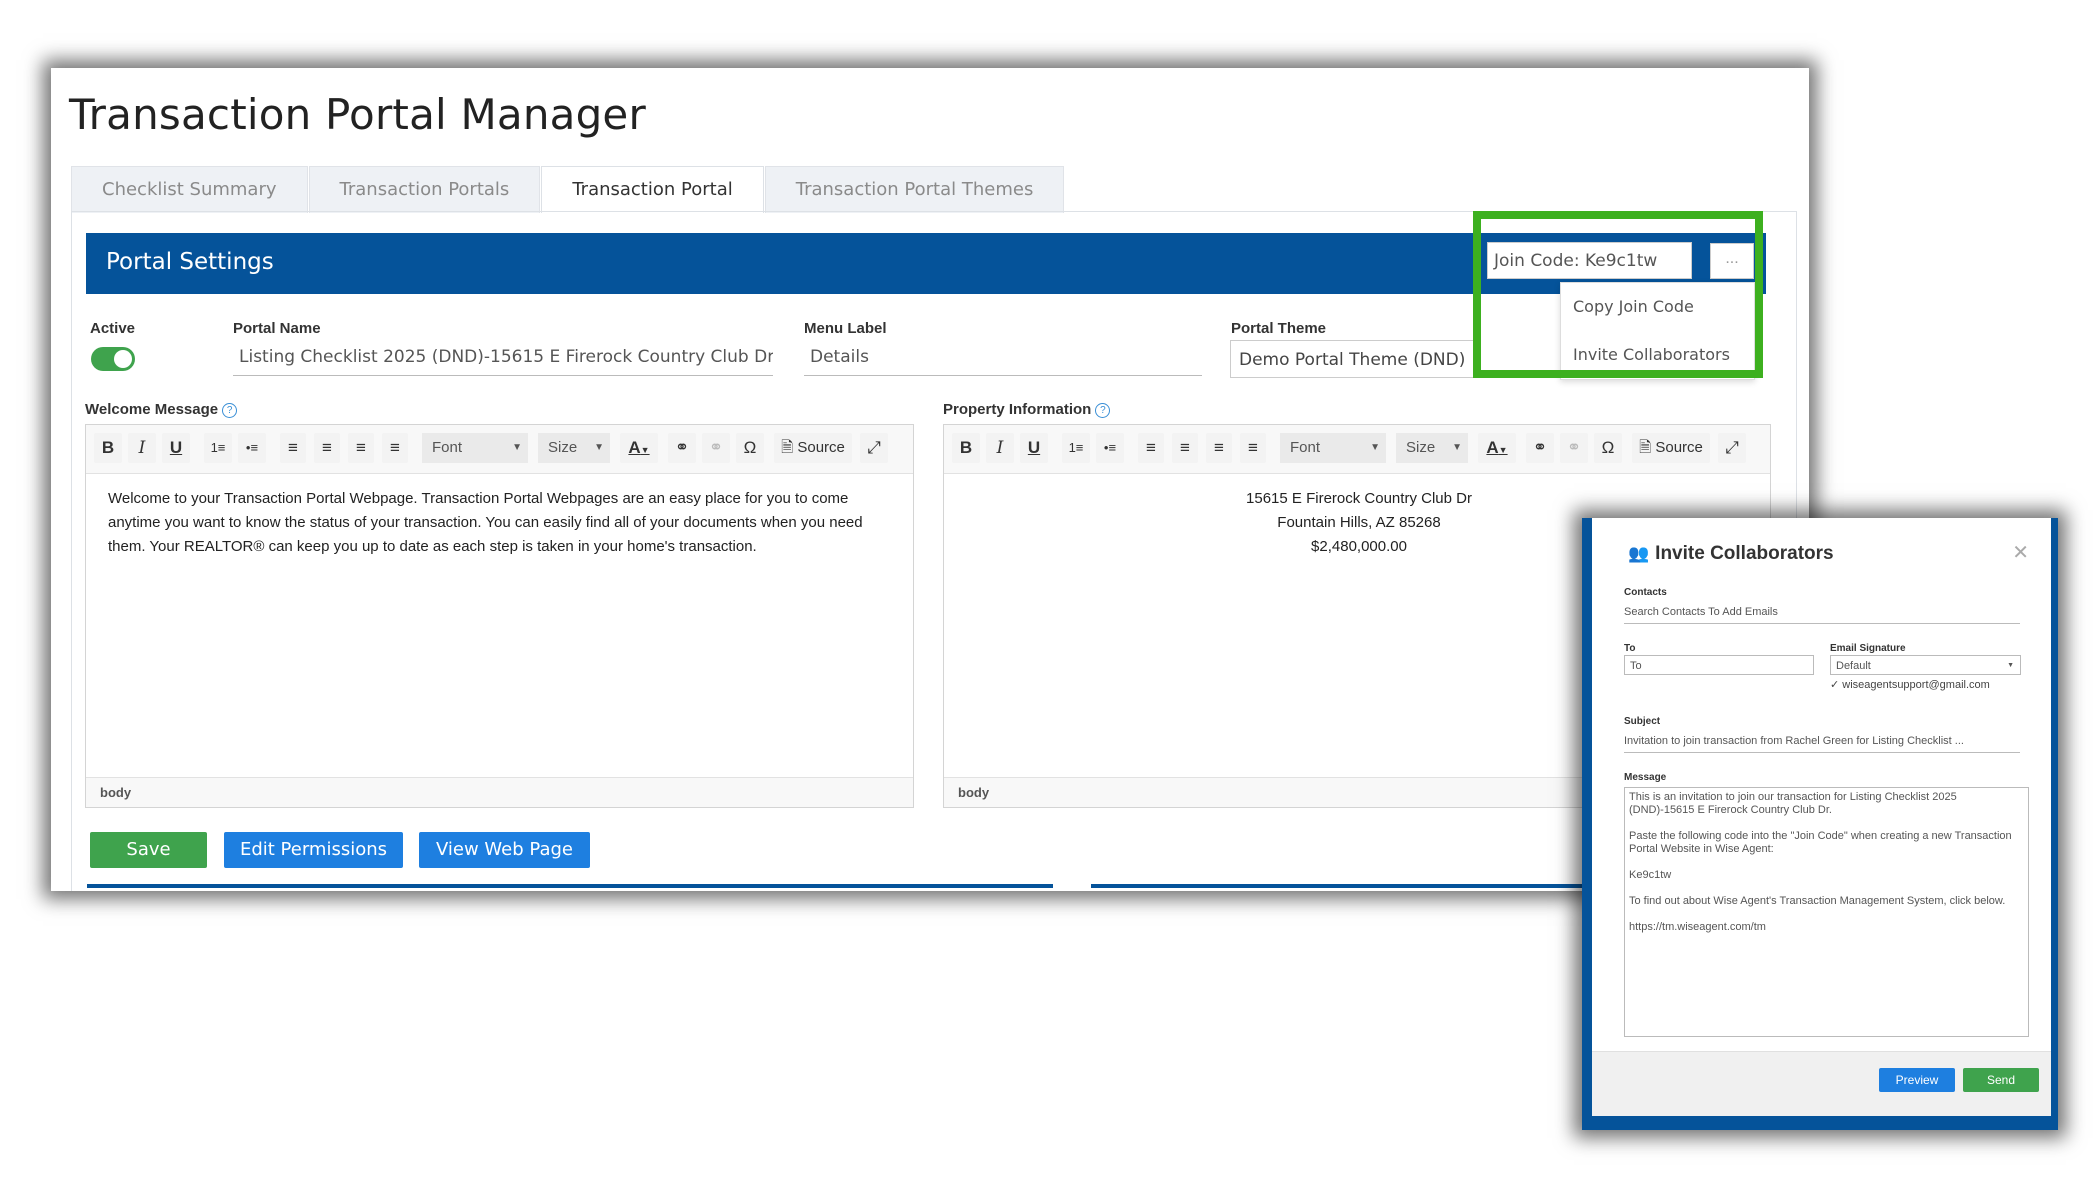 The width and height of the screenshot is (2099, 1194). What do you see at coordinates (914, 189) in the screenshot?
I see `tab-transaction-portal-themes: Transaction Portal Themes` at bounding box center [914, 189].